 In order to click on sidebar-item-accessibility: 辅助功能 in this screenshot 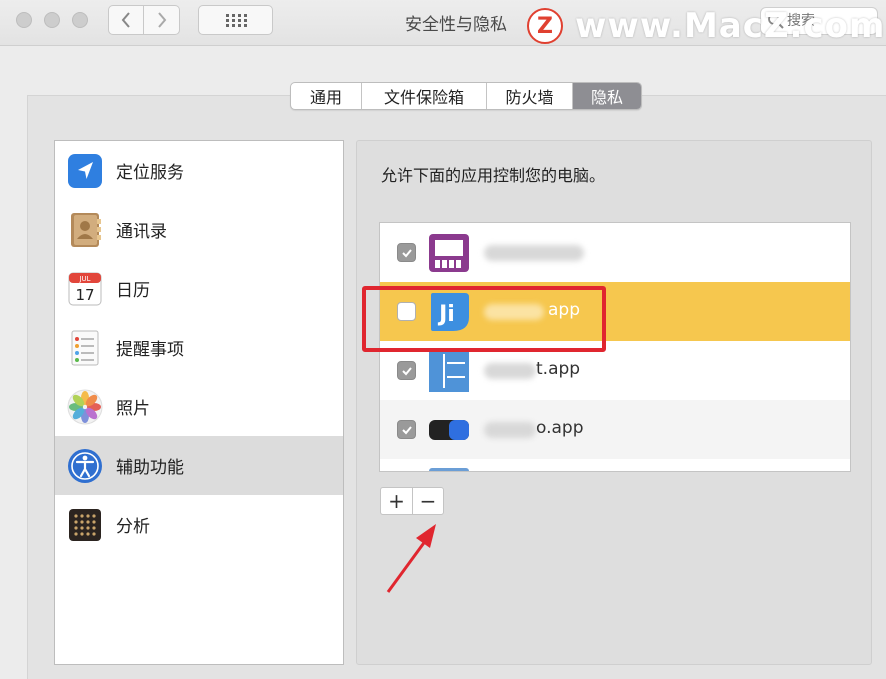, I will do `click(199, 465)`.